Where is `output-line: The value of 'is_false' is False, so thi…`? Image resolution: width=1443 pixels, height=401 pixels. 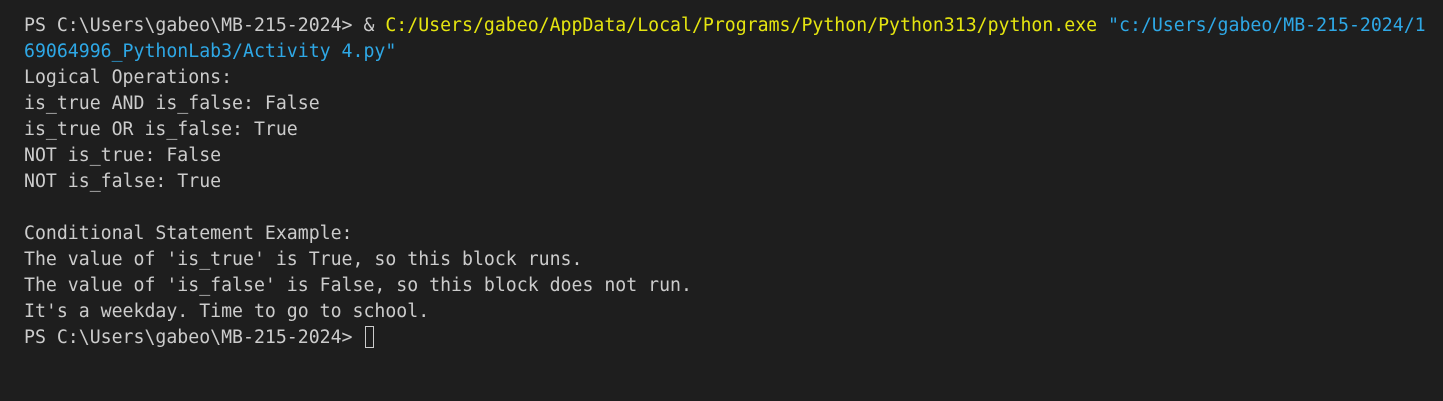
output-line: The value of 'is_false' is False, so thi… is located at coordinates (358, 285).